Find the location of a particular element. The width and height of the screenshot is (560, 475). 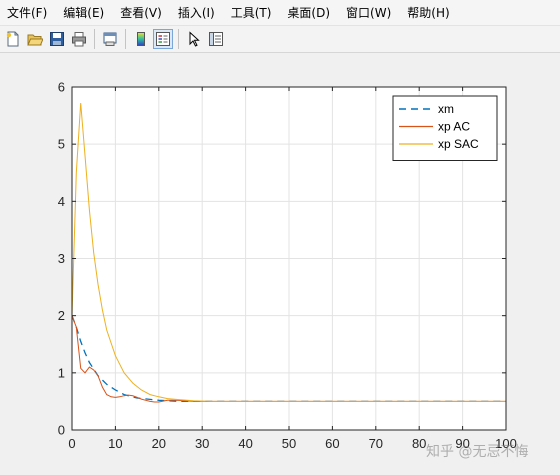

print-icon is located at coordinates (79, 39).